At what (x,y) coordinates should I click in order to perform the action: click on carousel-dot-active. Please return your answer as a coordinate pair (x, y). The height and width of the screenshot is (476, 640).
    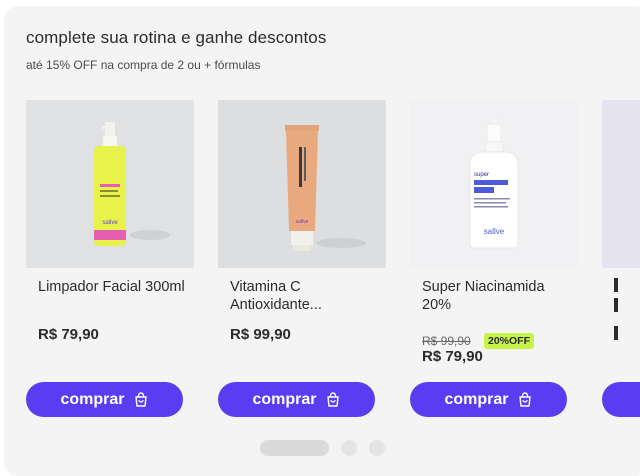
    Looking at the image, I should click on (294, 448).